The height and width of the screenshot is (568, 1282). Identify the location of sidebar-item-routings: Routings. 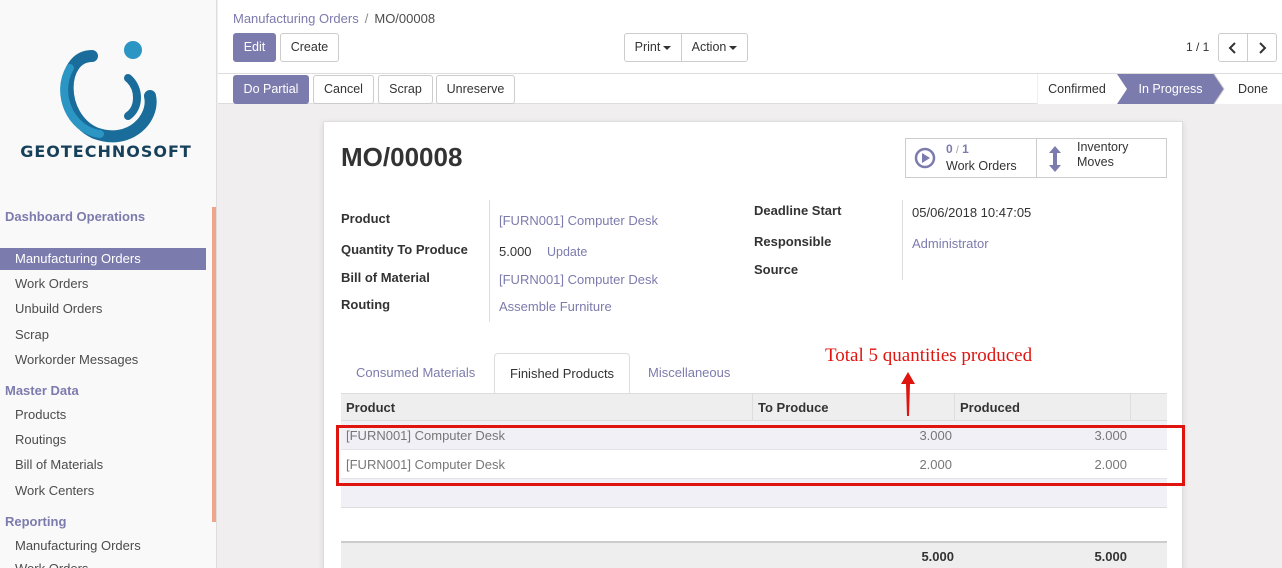
(103, 440).